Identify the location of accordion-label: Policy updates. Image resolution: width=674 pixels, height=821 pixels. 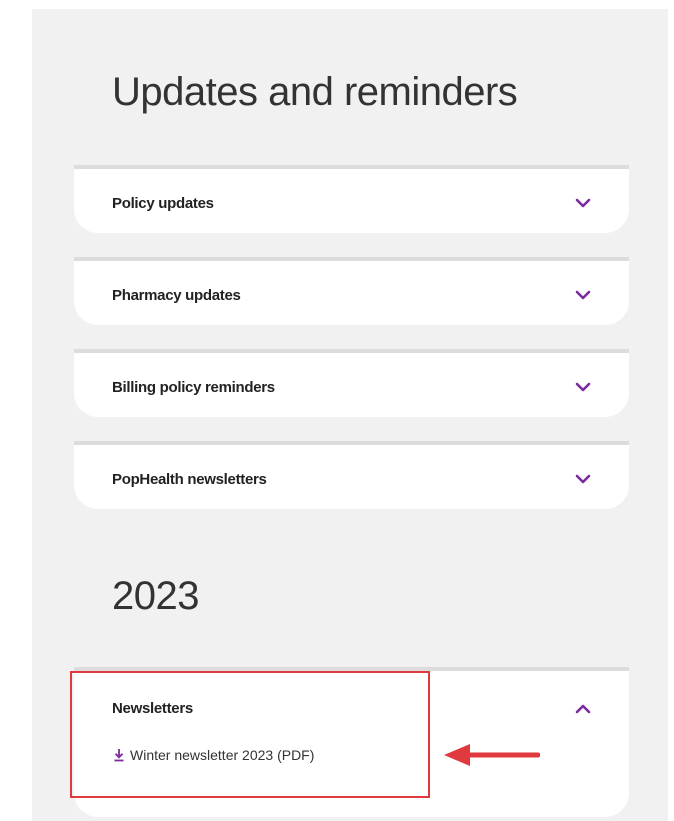
(163, 203).